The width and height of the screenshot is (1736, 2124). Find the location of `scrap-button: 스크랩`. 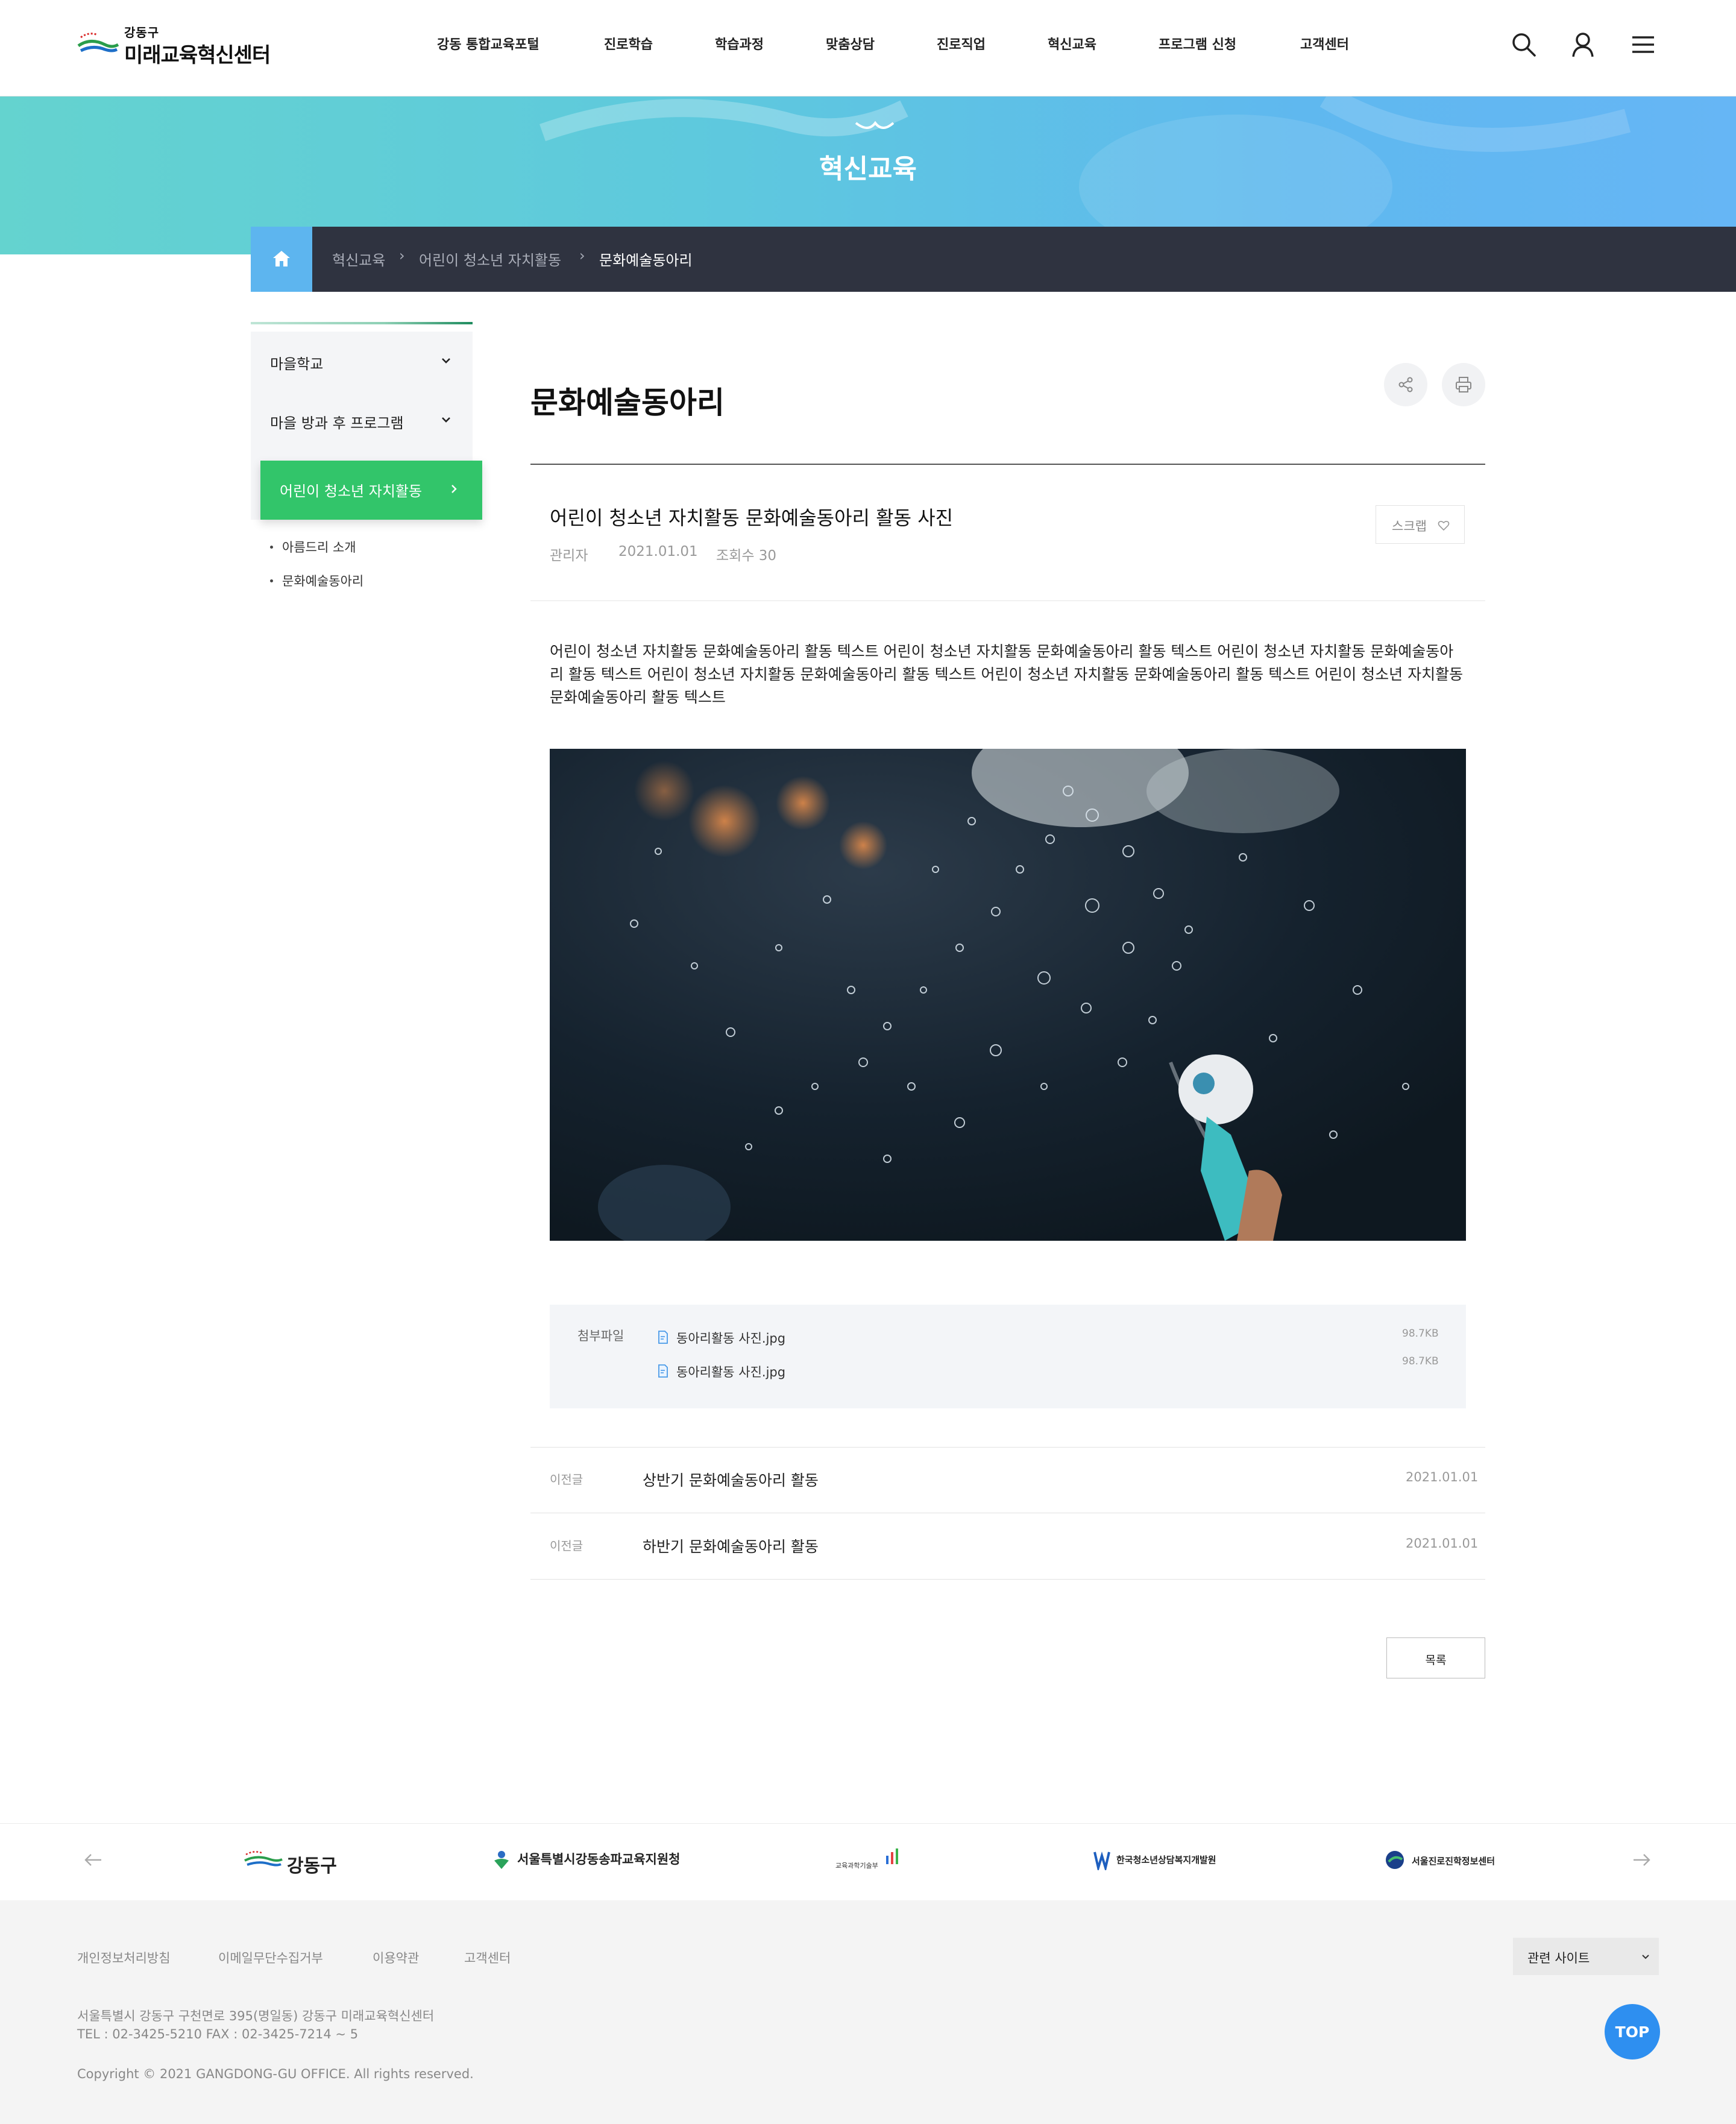

scrap-button: 스크랩 is located at coordinates (1420, 525).